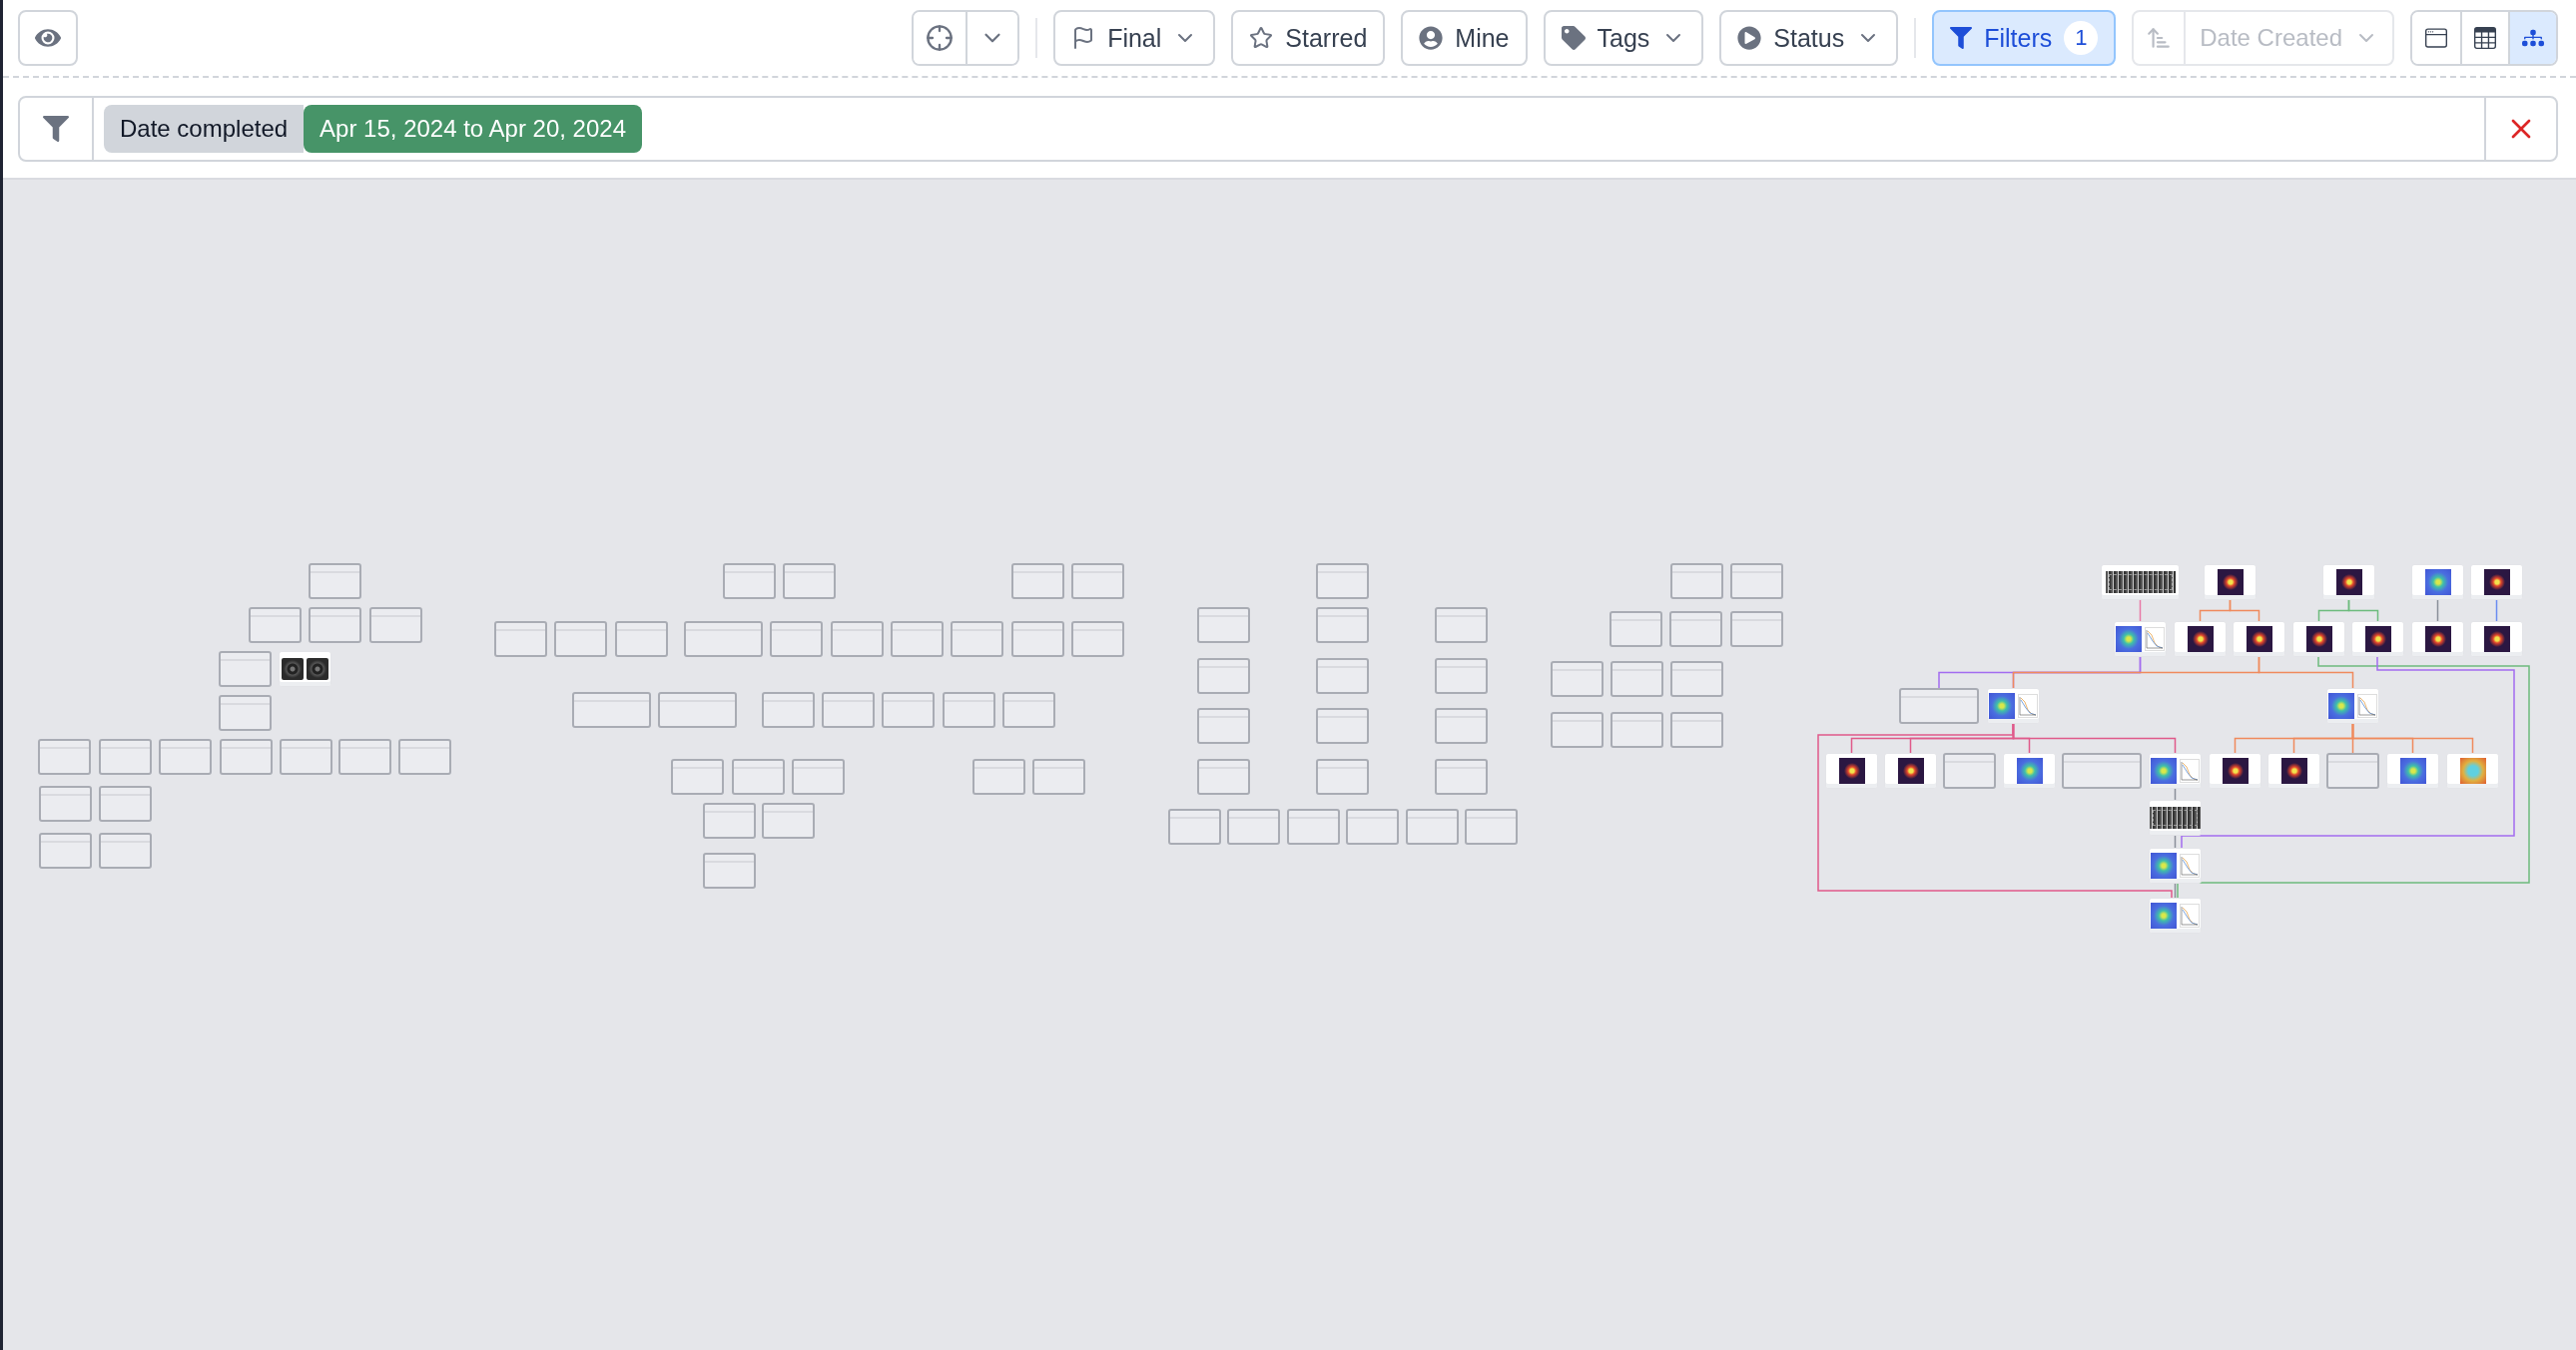 Image resolution: width=2576 pixels, height=1350 pixels. I want to click on filter-value: Apr 15, 2024 to Apr 20, 2024, so click(473, 129).